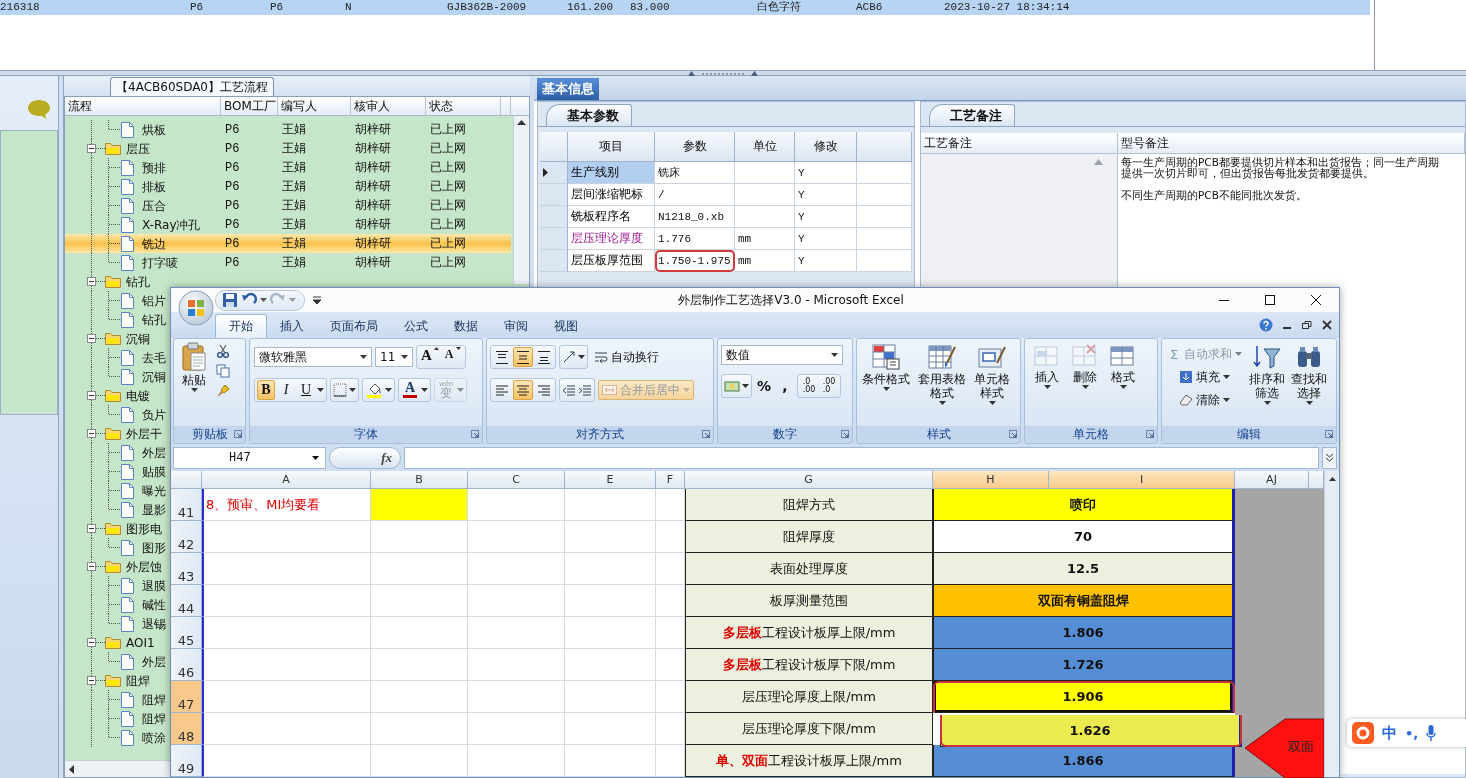  What do you see at coordinates (230, 300) in the screenshot?
I see `save-icon` at bounding box center [230, 300].